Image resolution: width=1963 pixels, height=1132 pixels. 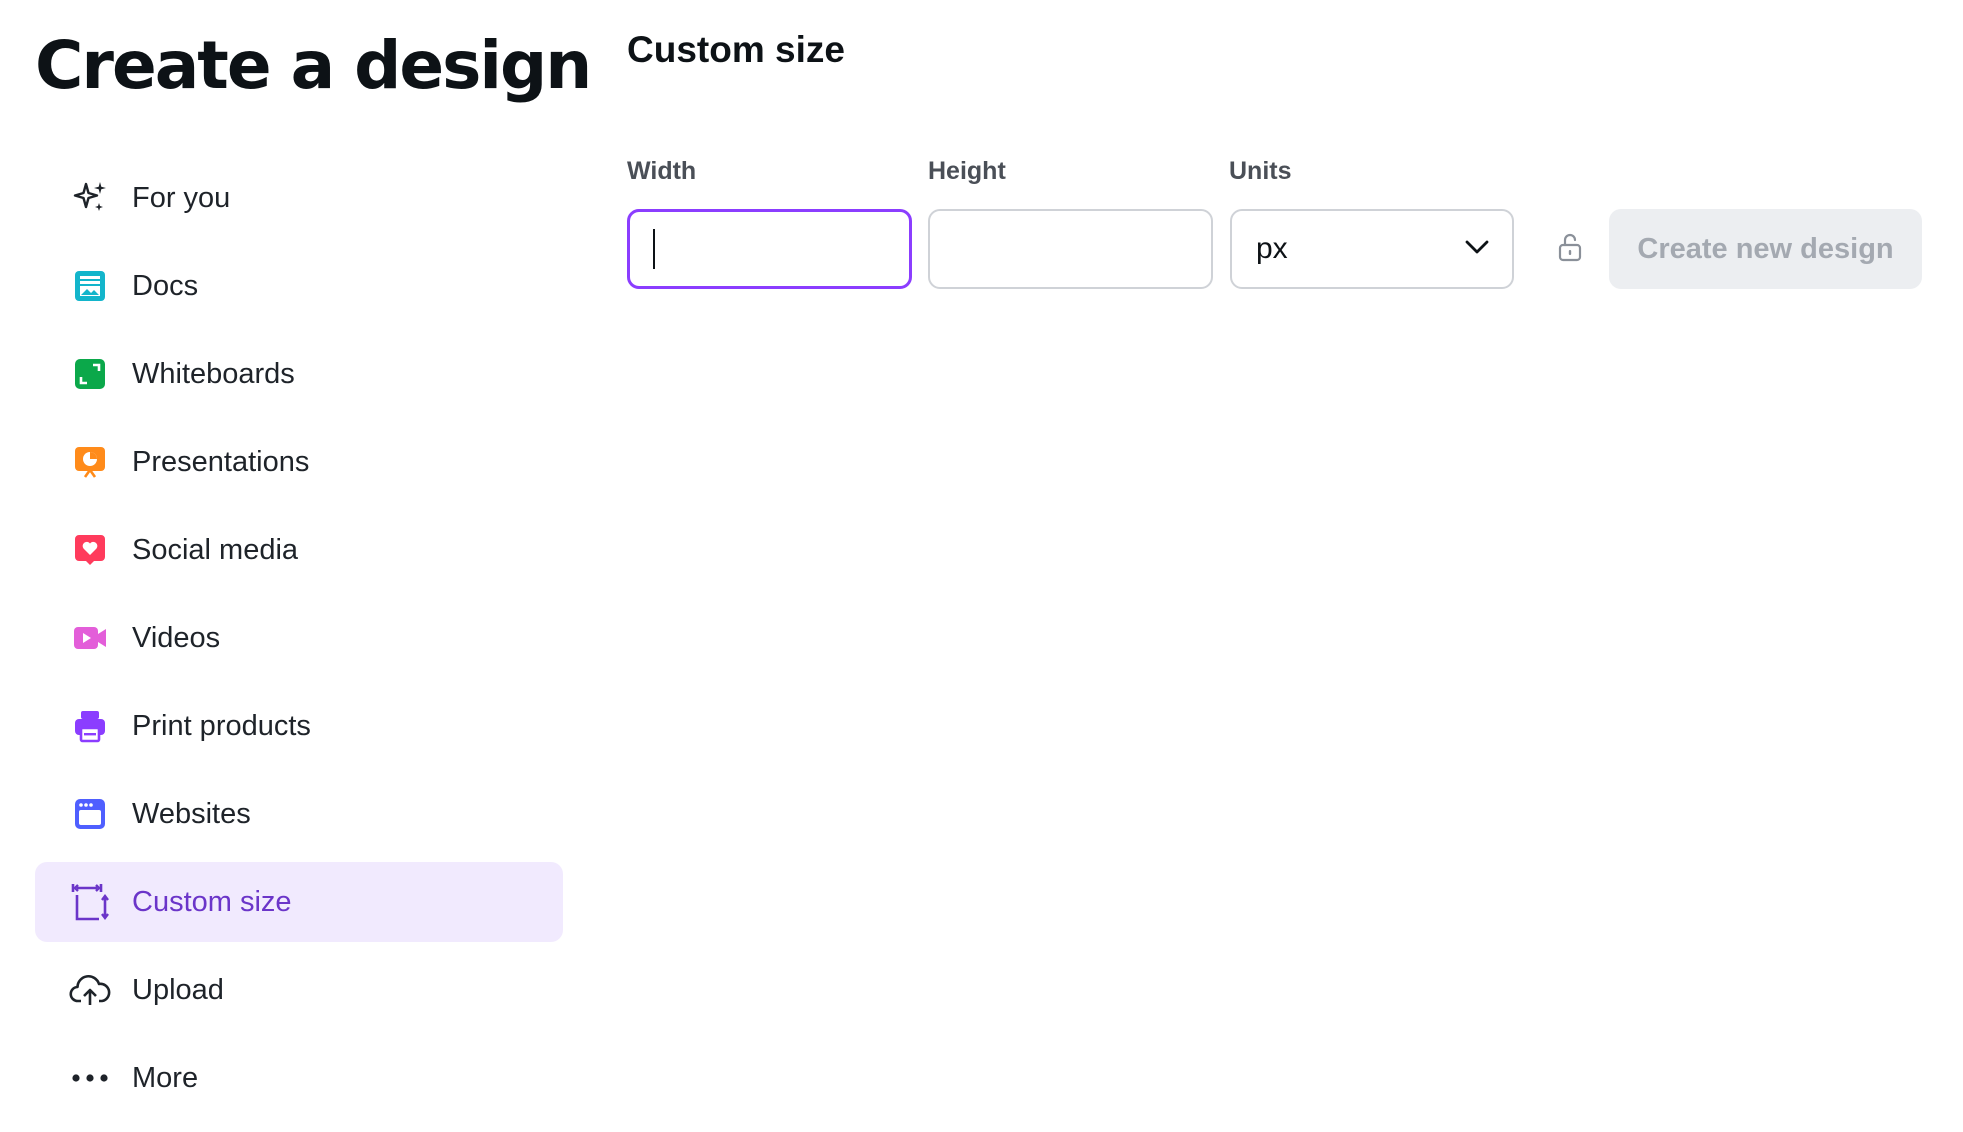 What do you see at coordinates (662, 171) in the screenshot?
I see `width-label: Width` at bounding box center [662, 171].